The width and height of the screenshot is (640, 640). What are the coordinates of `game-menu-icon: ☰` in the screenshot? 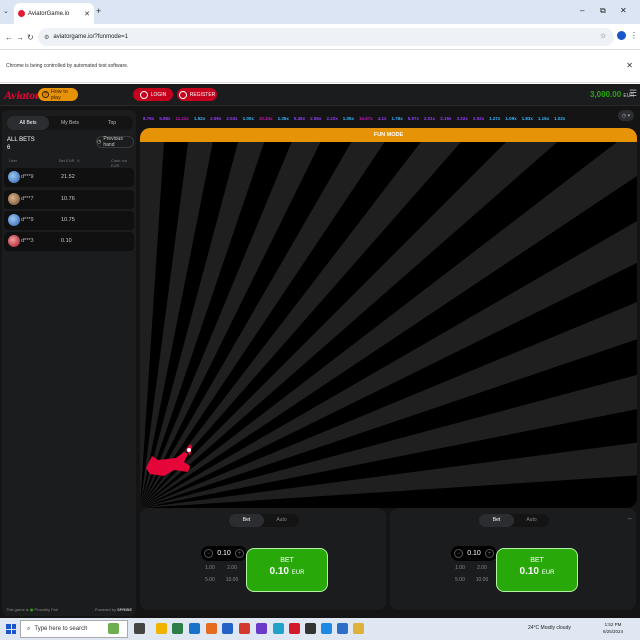 It's located at (633, 93).